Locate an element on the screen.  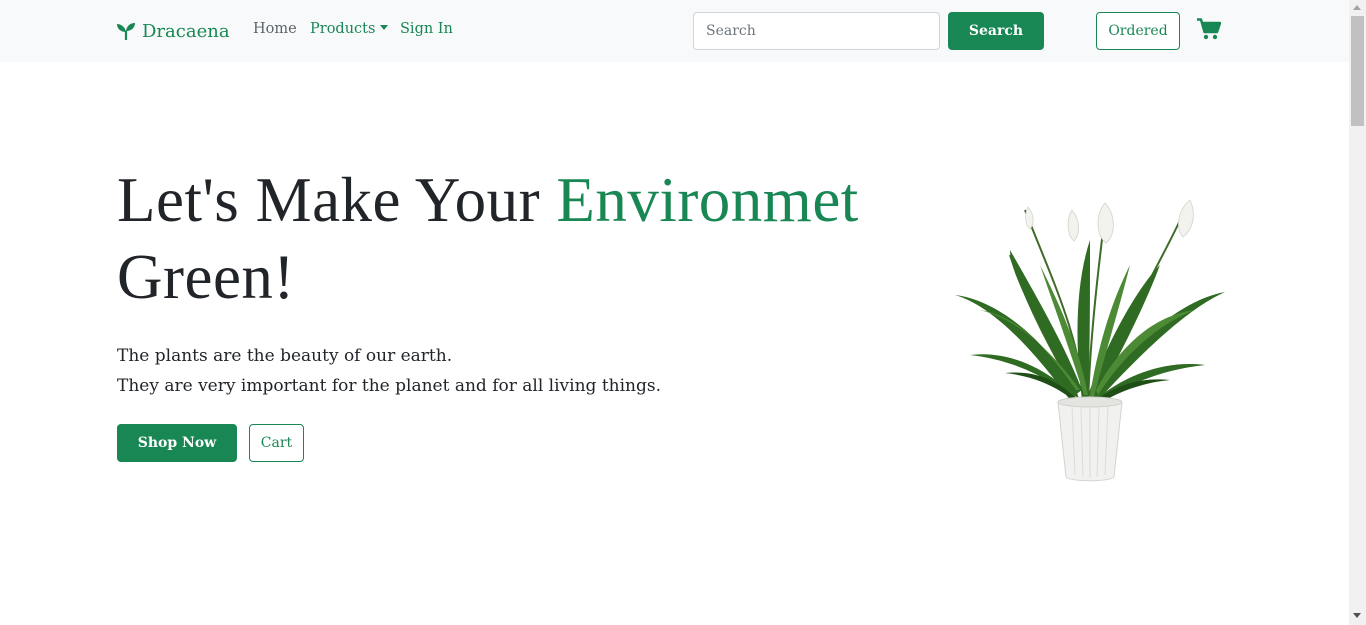
hero-line-1: The plants are the beauty of our earth. is located at coordinates (285, 356).